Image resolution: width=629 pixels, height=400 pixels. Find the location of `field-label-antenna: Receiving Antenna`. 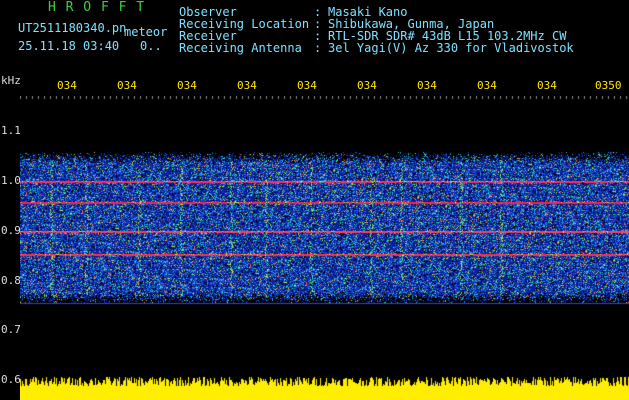

field-label-antenna: Receiving Antenna is located at coordinates (240, 48).